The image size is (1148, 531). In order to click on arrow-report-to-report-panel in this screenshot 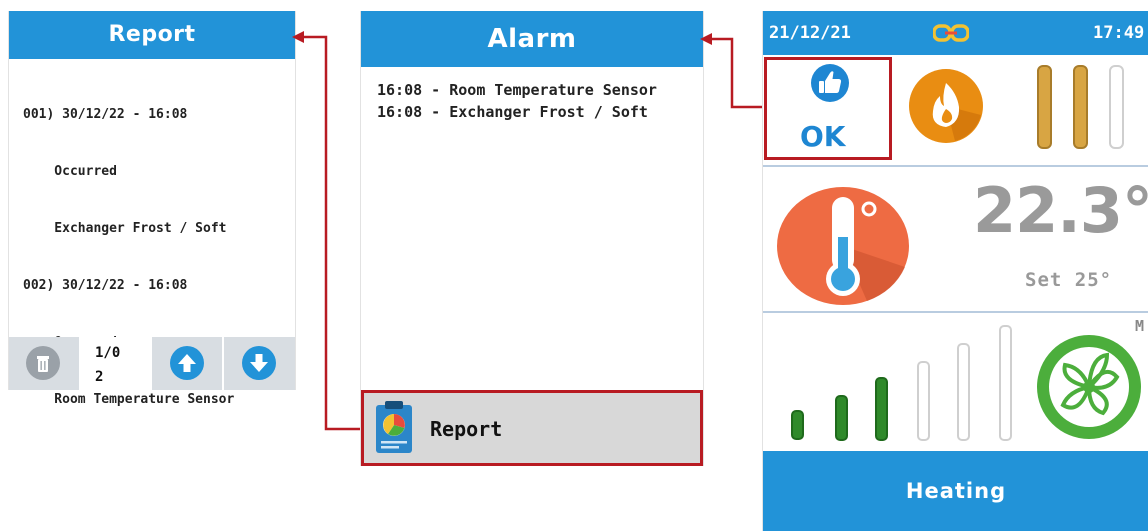, I will do `click(330, 233)`.